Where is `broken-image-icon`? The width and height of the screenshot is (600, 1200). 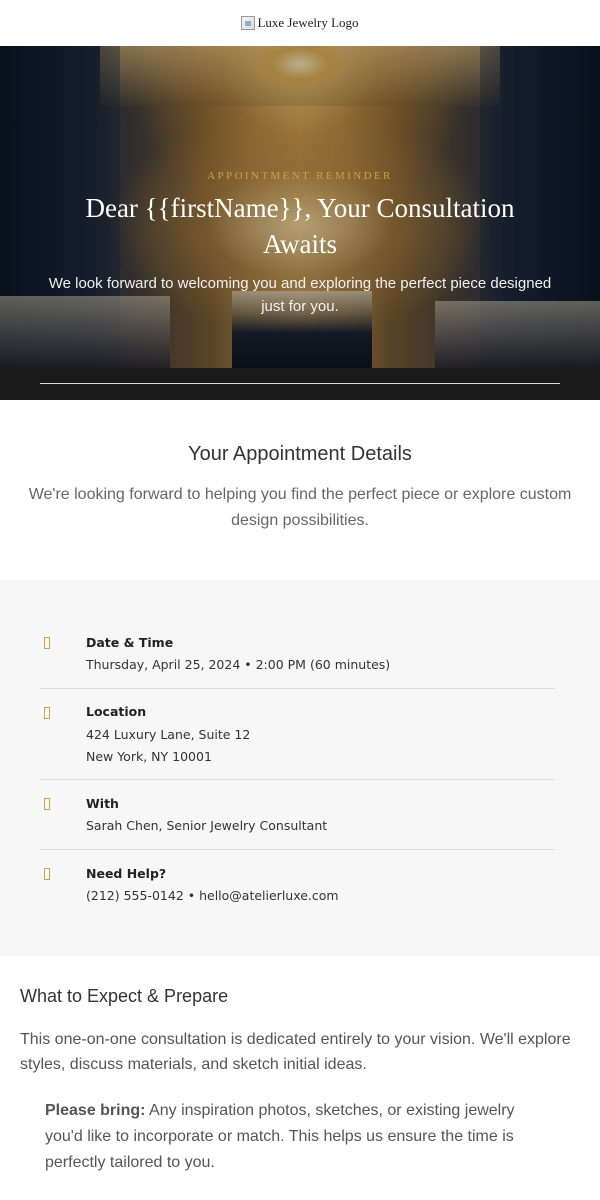
broken-image-icon is located at coordinates (248, 23).